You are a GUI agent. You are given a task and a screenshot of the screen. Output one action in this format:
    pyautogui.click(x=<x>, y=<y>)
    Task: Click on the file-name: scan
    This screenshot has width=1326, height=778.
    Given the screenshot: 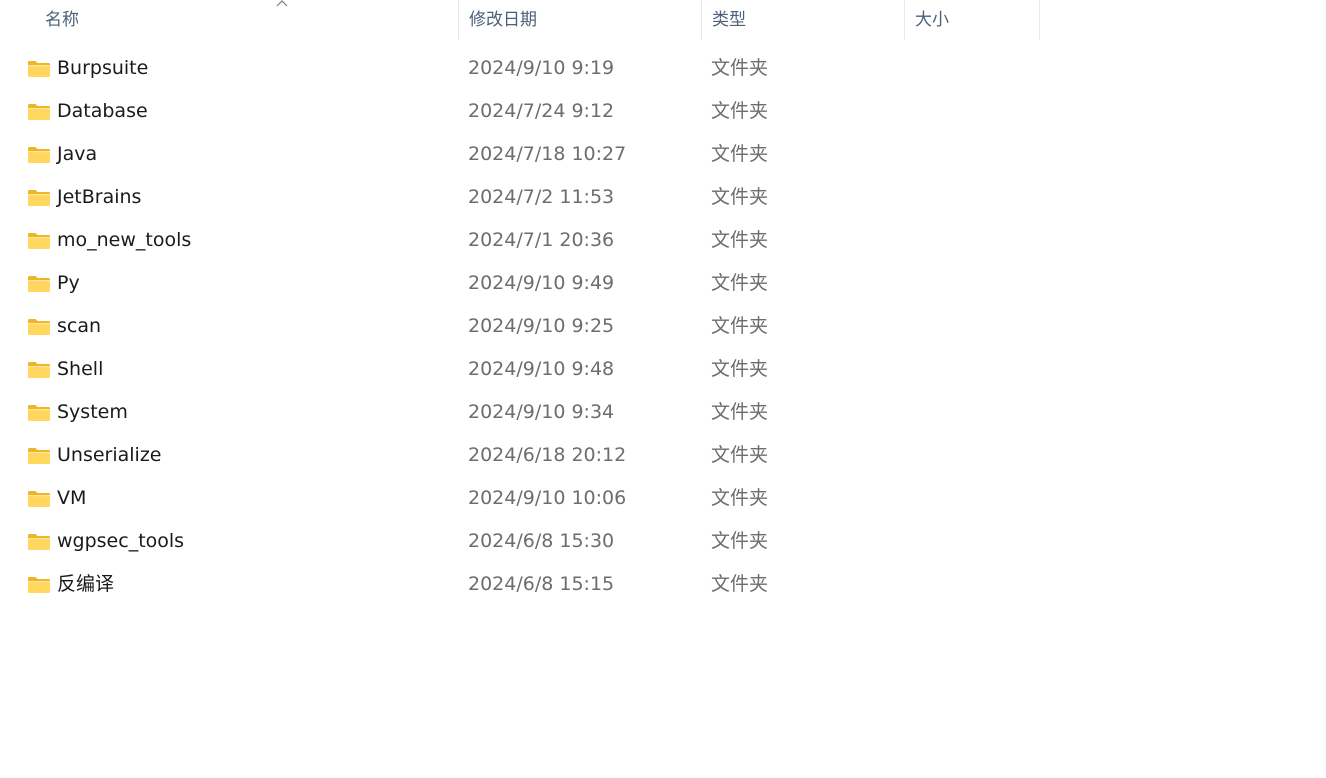 What is the action you would take?
    pyautogui.click(x=79, y=326)
    